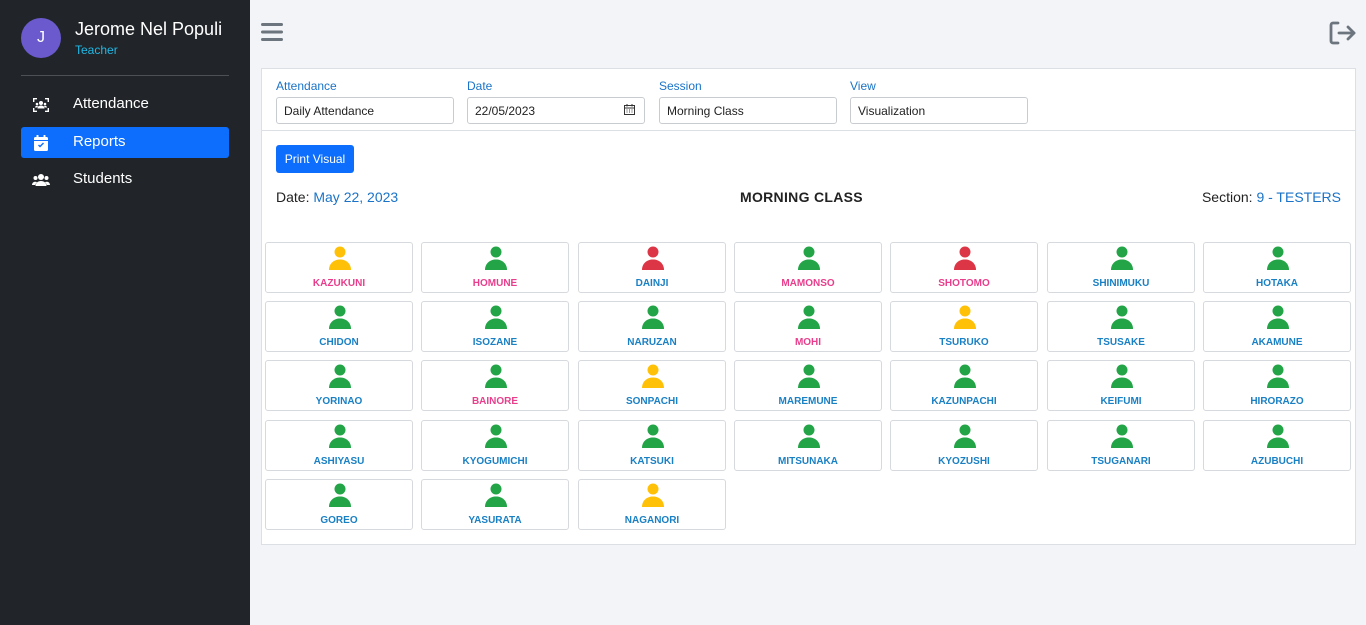  What do you see at coordinates (808, 385) in the screenshot?
I see `student-tile: MAREMUNE` at bounding box center [808, 385].